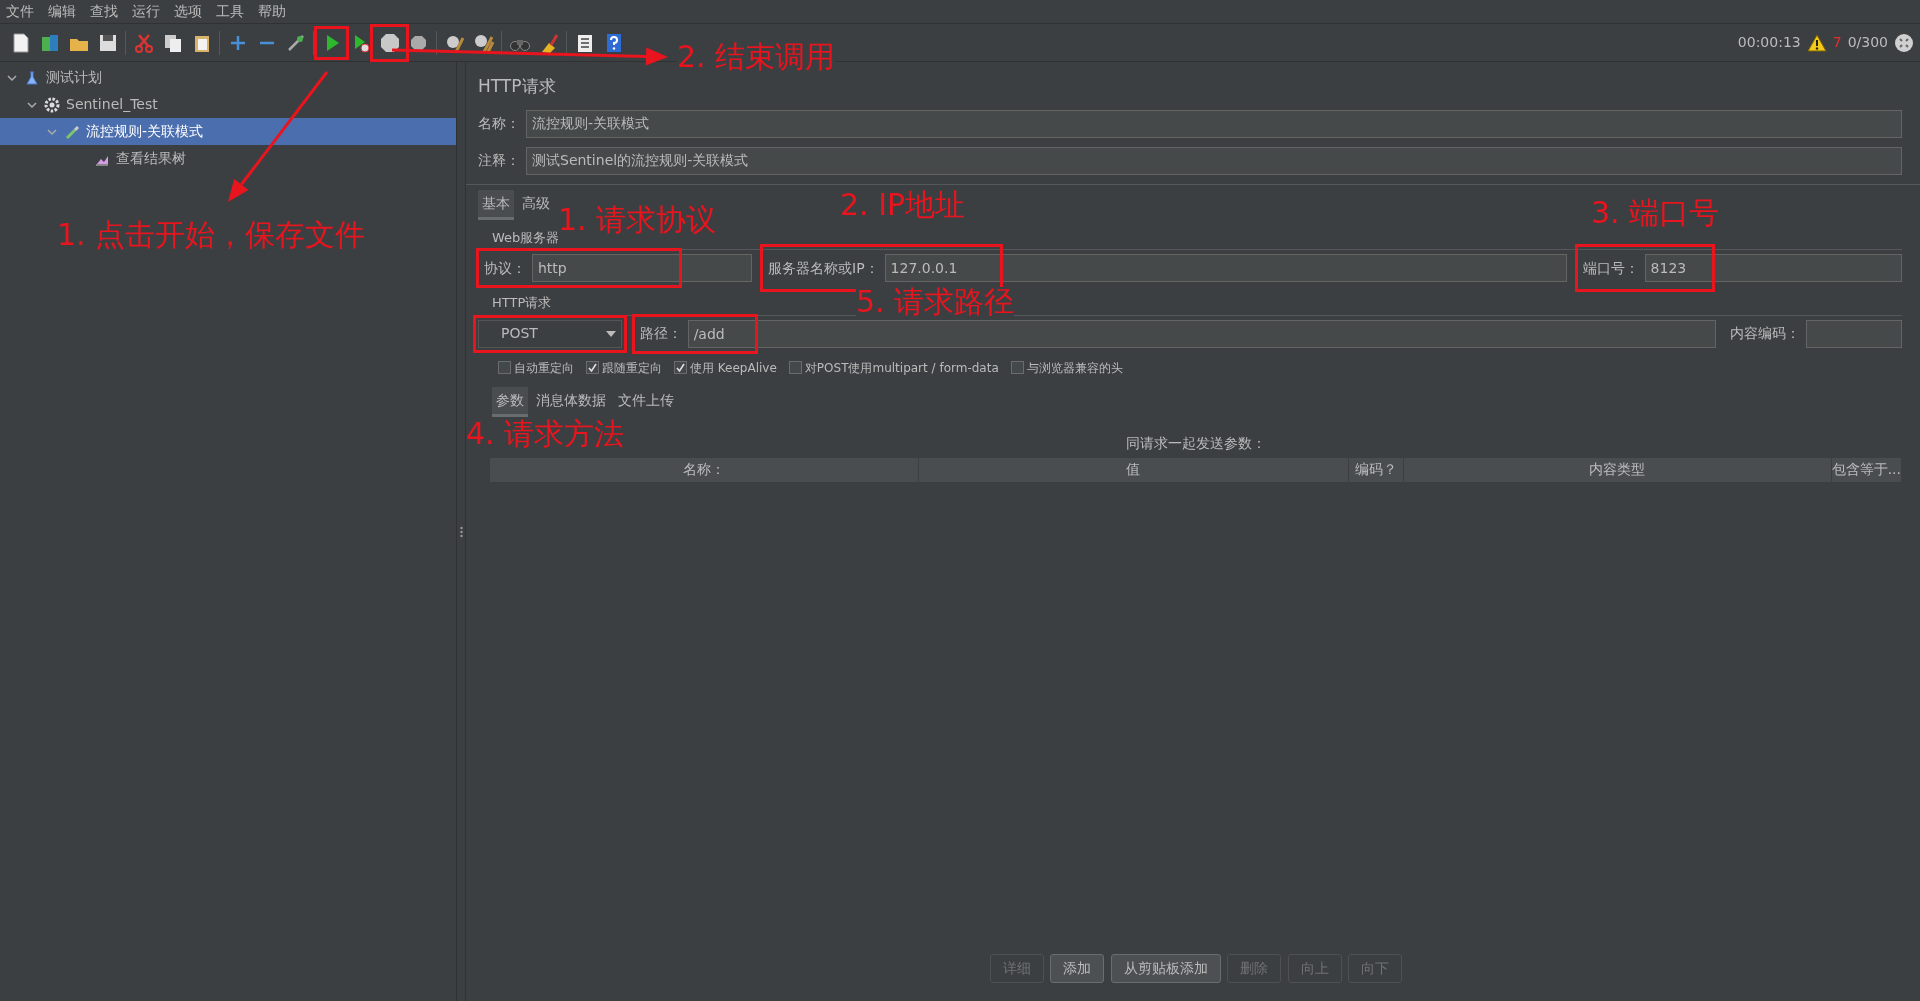 This screenshot has height=1001, width=1920. Describe the element at coordinates (272, 11) in the screenshot. I see `menu-item: 帮助` at that location.